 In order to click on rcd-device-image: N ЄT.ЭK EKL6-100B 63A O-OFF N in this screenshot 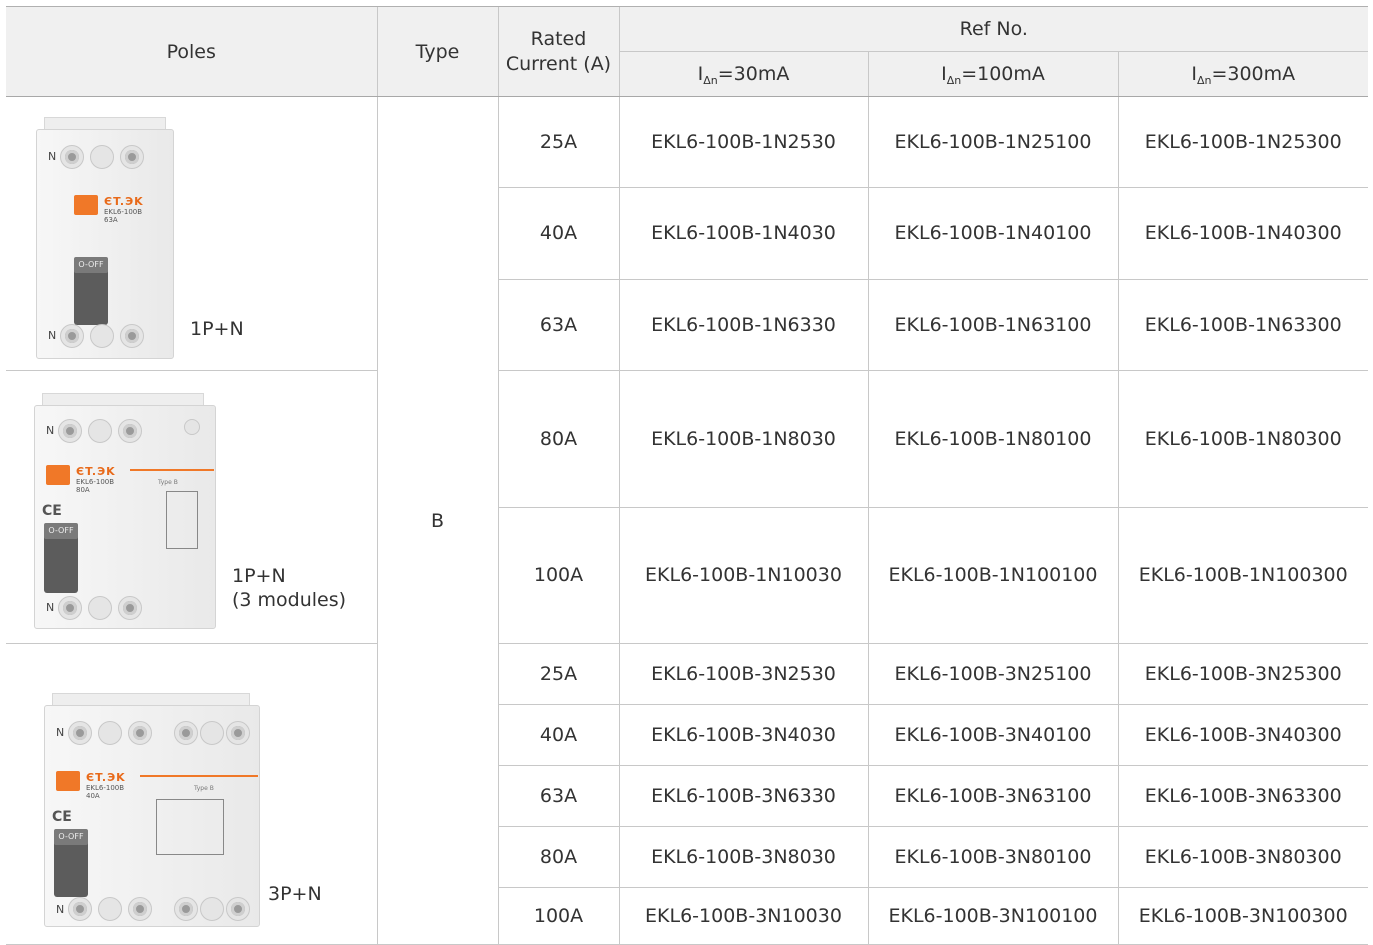, I will do `click(106, 239)`.